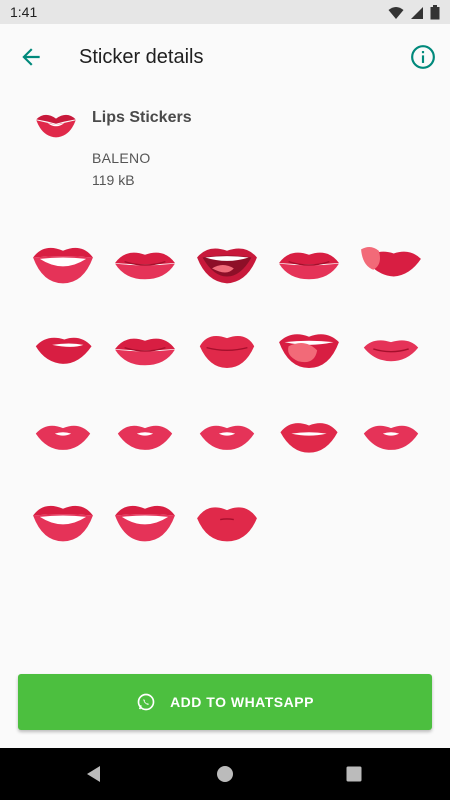  What do you see at coordinates (423, 57) in the screenshot?
I see `info-icon` at bounding box center [423, 57].